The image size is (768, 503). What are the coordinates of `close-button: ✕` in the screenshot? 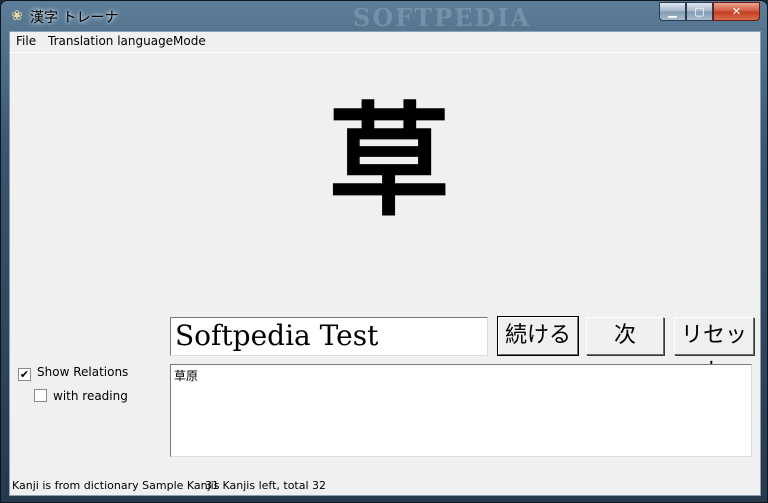 It's located at (736, 11).